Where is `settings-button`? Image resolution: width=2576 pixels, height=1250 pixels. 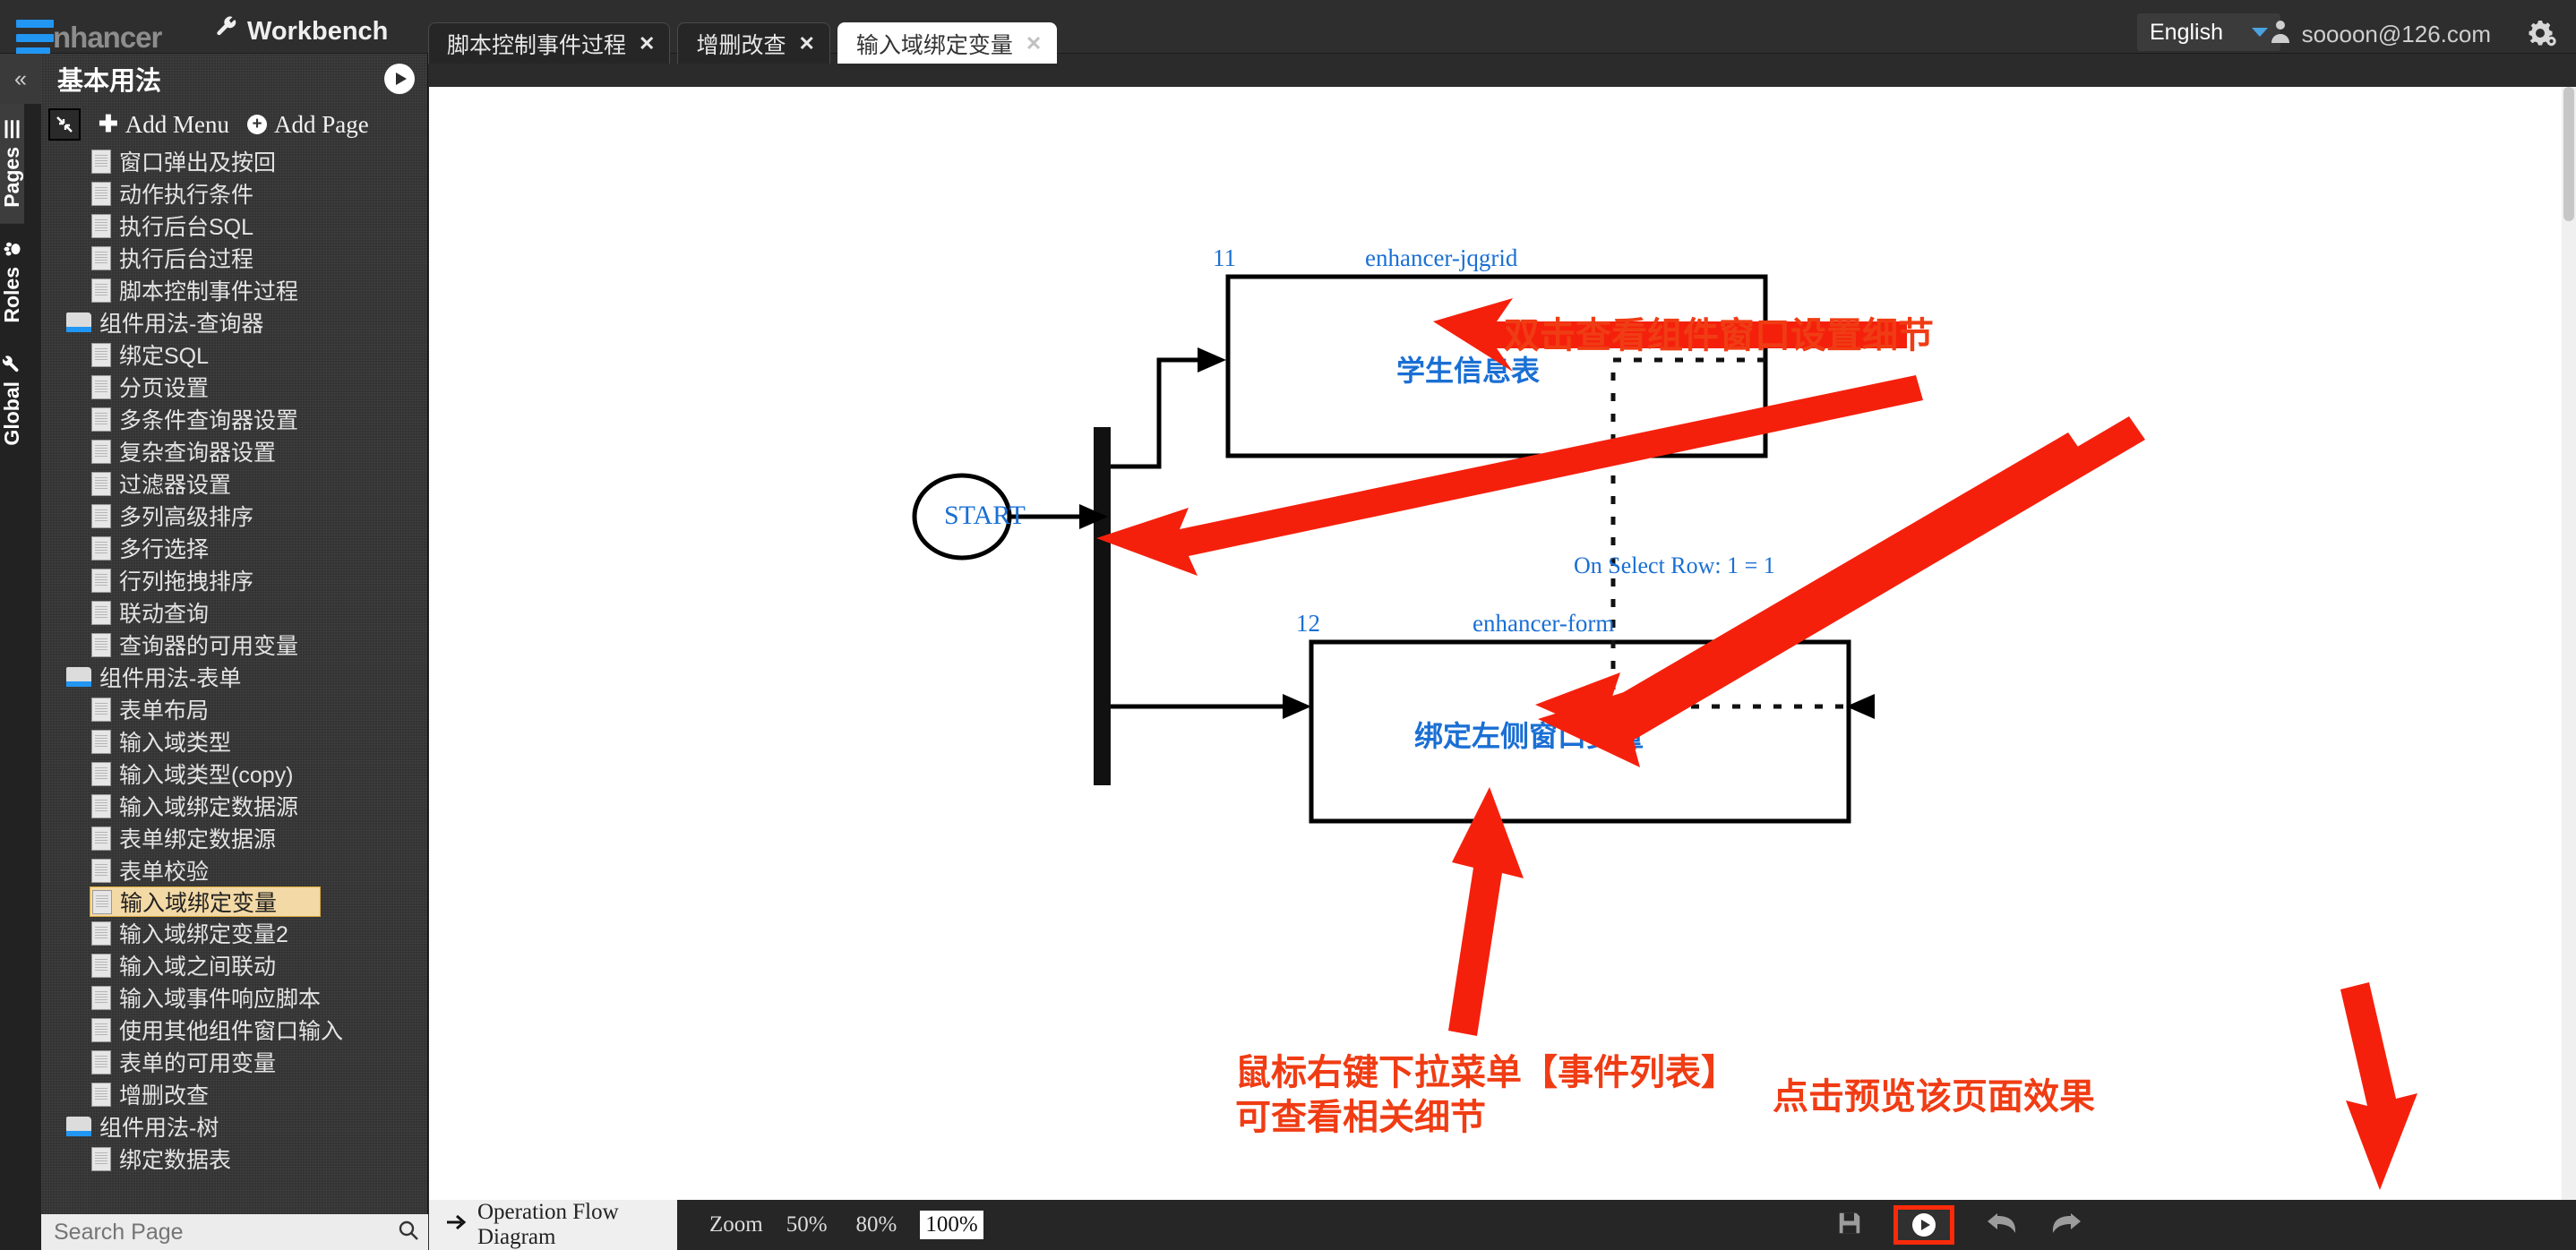 settings-button is located at coordinates (2541, 35).